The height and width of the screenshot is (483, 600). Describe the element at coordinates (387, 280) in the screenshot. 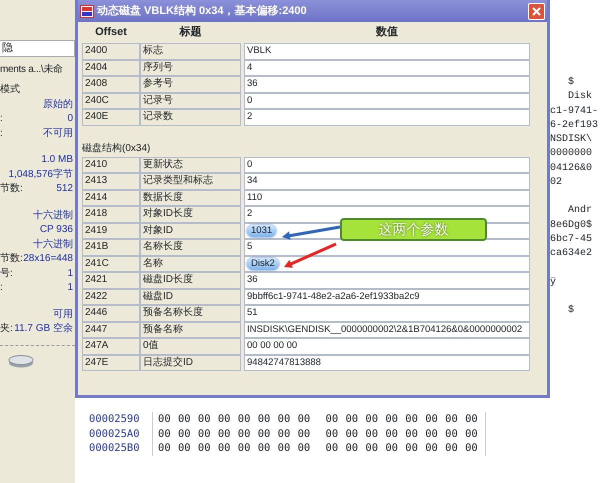

I see `value-cell: 36` at that location.